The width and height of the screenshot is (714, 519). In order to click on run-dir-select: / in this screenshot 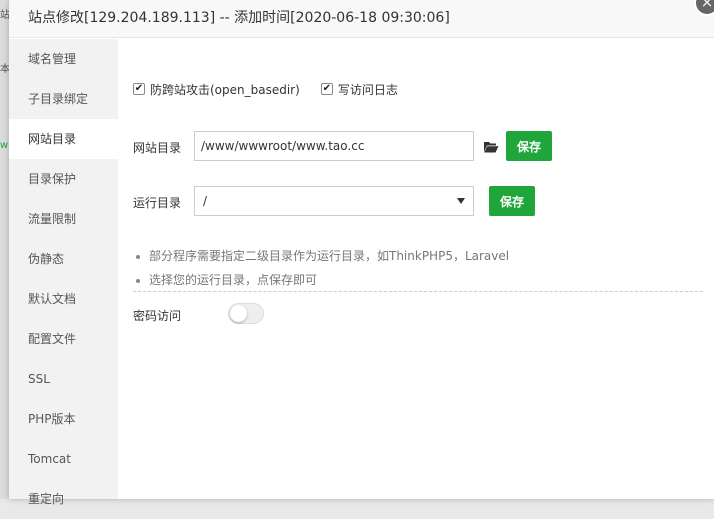, I will do `click(334, 201)`.